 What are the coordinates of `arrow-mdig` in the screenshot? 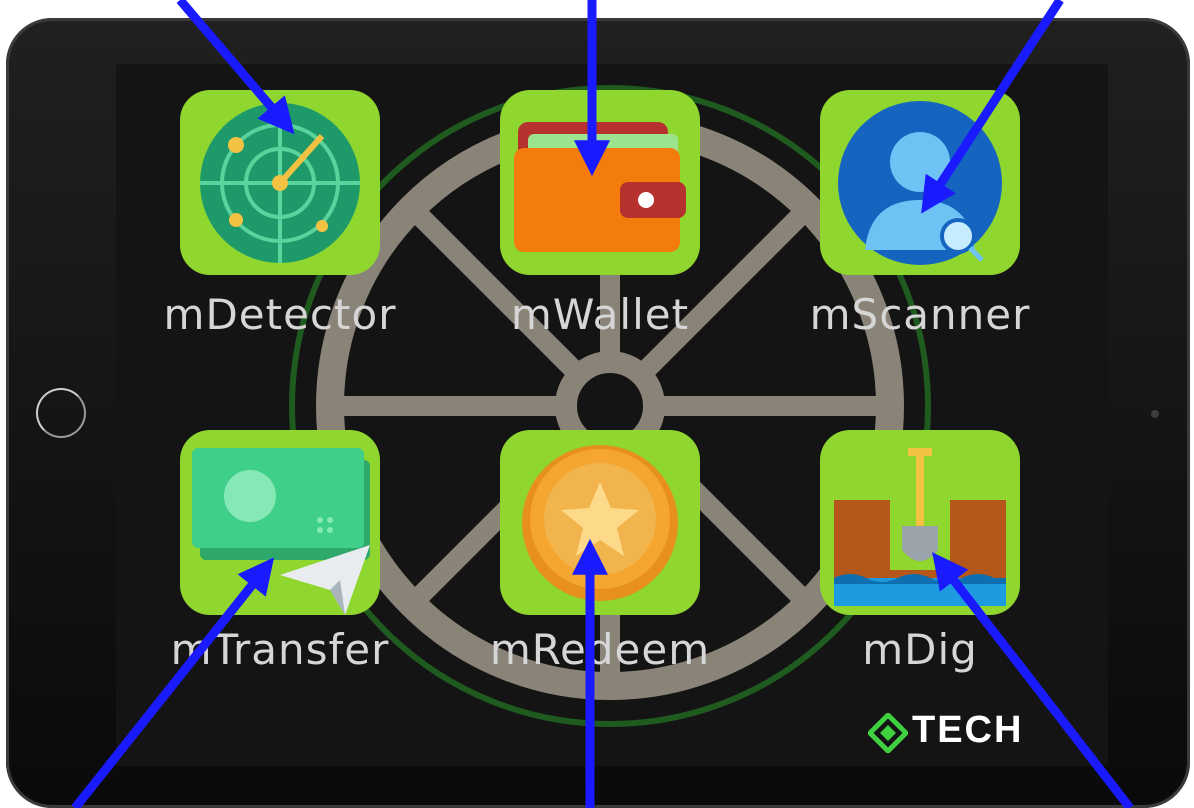 It's located at (1033, 680).